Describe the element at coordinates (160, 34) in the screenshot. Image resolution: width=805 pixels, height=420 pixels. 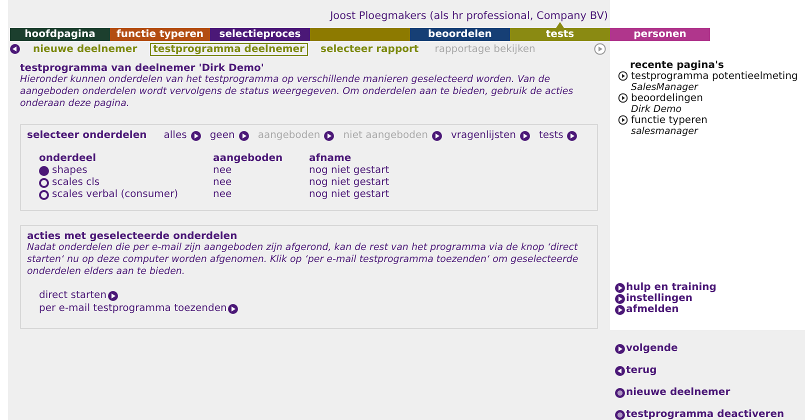
I see `nav-tab: functie typeren` at that location.